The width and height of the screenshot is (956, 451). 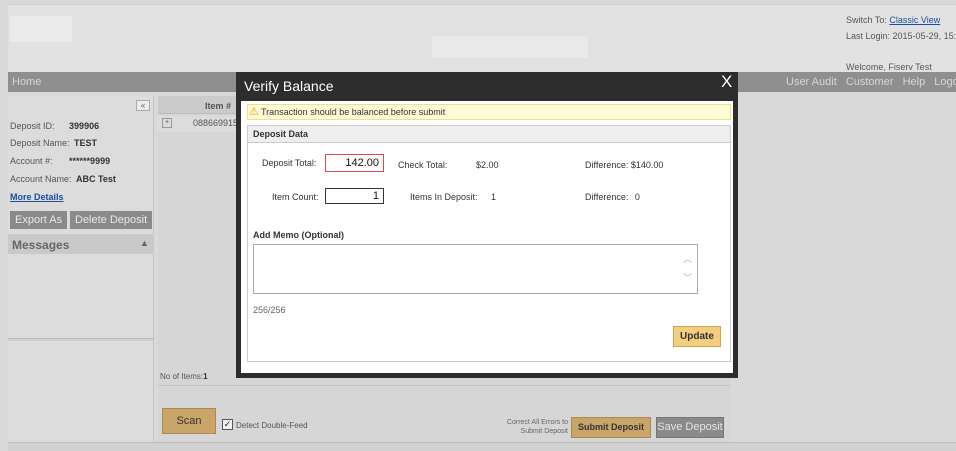 I want to click on warning-icon: ⚠, so click(x=254, y=112).